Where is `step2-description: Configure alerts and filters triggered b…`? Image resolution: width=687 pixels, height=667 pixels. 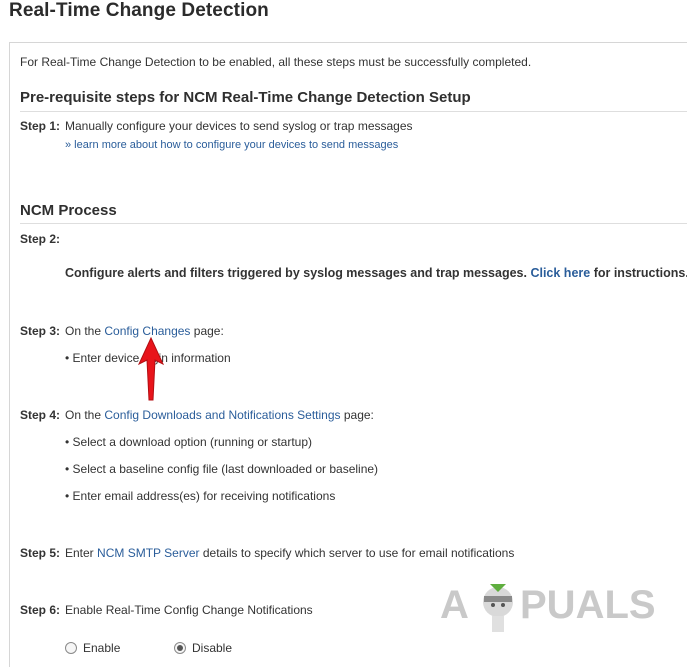 step2-description: Configure alerts and filters triggered b… is located at coordinates (296, 273).